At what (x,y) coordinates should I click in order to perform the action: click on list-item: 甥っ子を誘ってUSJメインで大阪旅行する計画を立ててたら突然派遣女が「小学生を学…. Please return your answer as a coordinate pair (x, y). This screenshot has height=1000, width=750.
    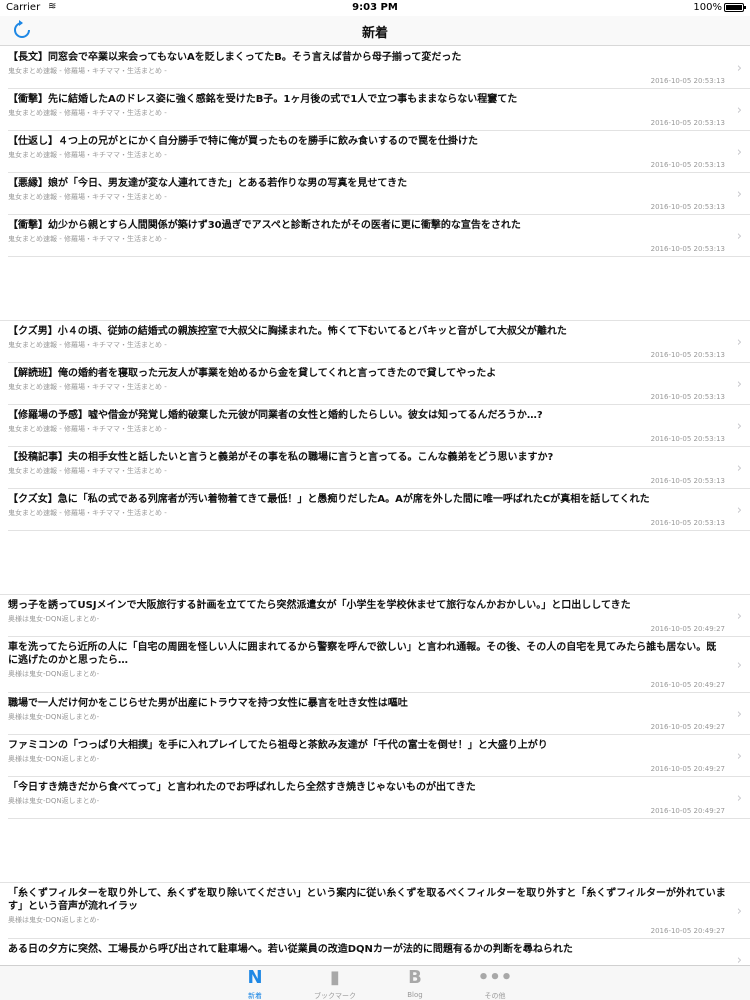
    Looking at the image, I should click on (379, 616).